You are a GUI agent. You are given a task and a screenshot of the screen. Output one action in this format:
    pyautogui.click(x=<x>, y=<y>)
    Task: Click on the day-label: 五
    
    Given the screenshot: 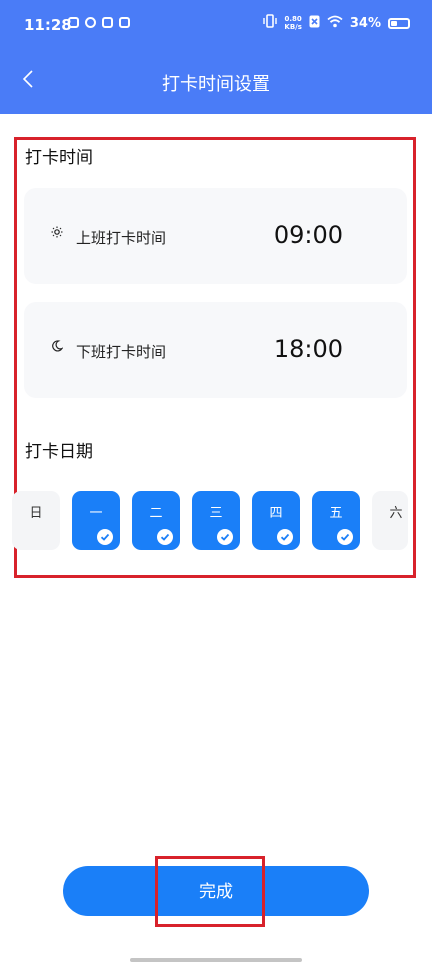 What is the action you would take?
    pyautogui.click(x=336, y=513)
    